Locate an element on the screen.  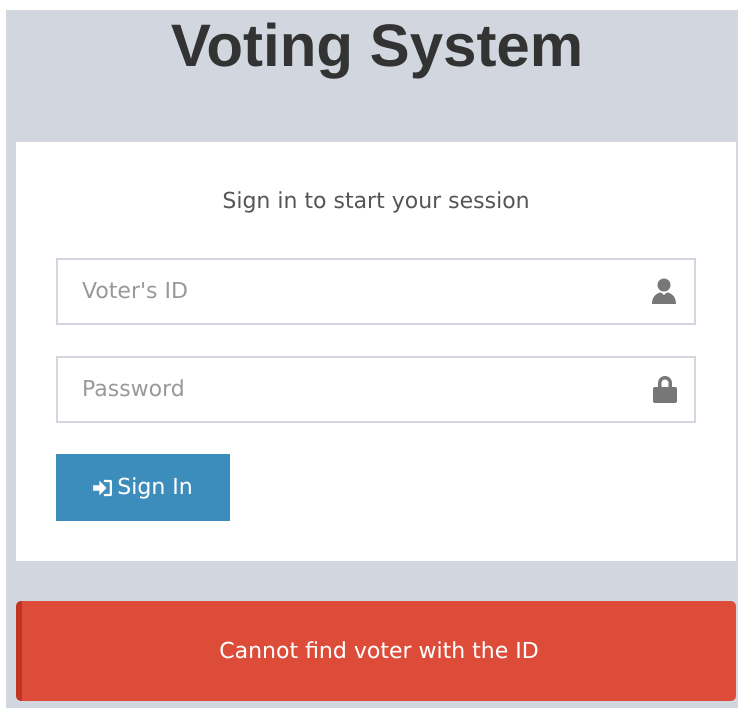
user-icon is located at coordinates (664, 291).